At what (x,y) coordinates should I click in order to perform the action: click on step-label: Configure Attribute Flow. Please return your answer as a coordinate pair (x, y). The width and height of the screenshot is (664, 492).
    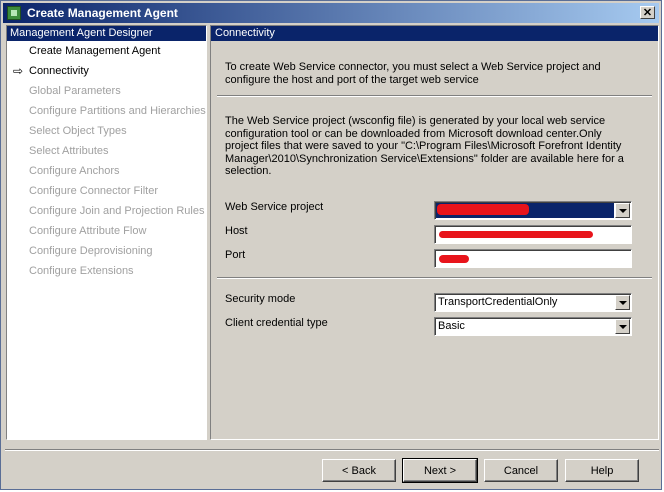
    Looking at the image, I should click on (88, 231).